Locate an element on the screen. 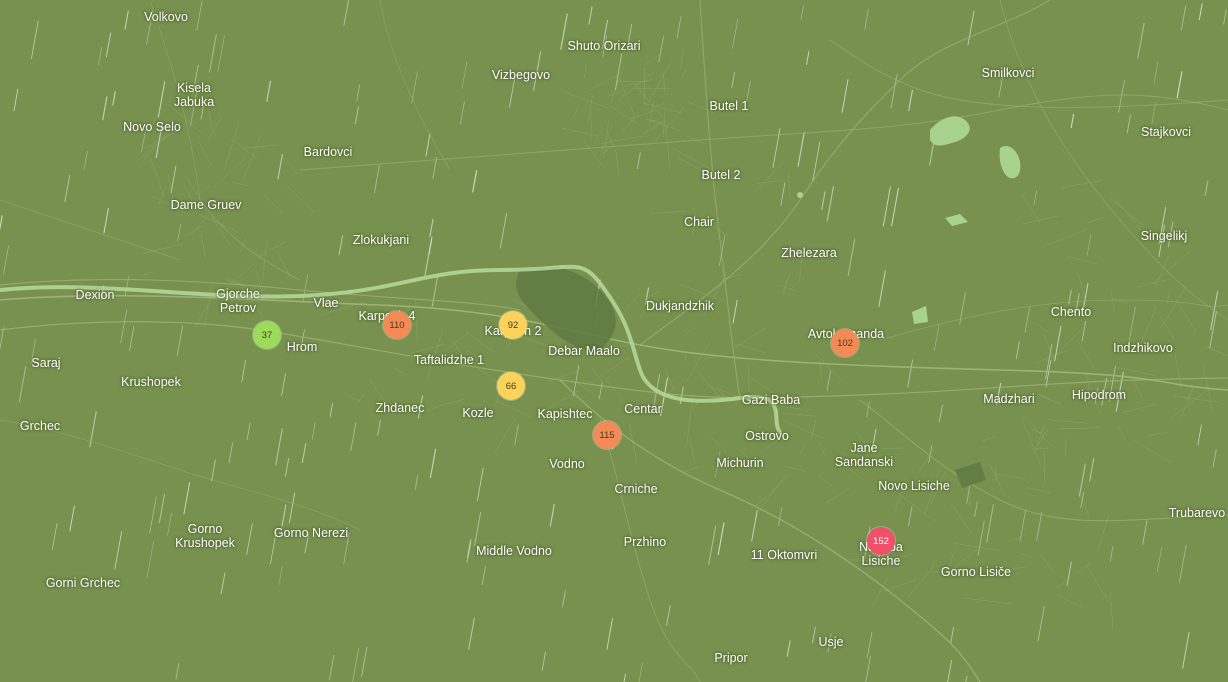 This screenshot has width=1228, height=682. aqi-station-marker: 66 is located at coordinates (511, 386).